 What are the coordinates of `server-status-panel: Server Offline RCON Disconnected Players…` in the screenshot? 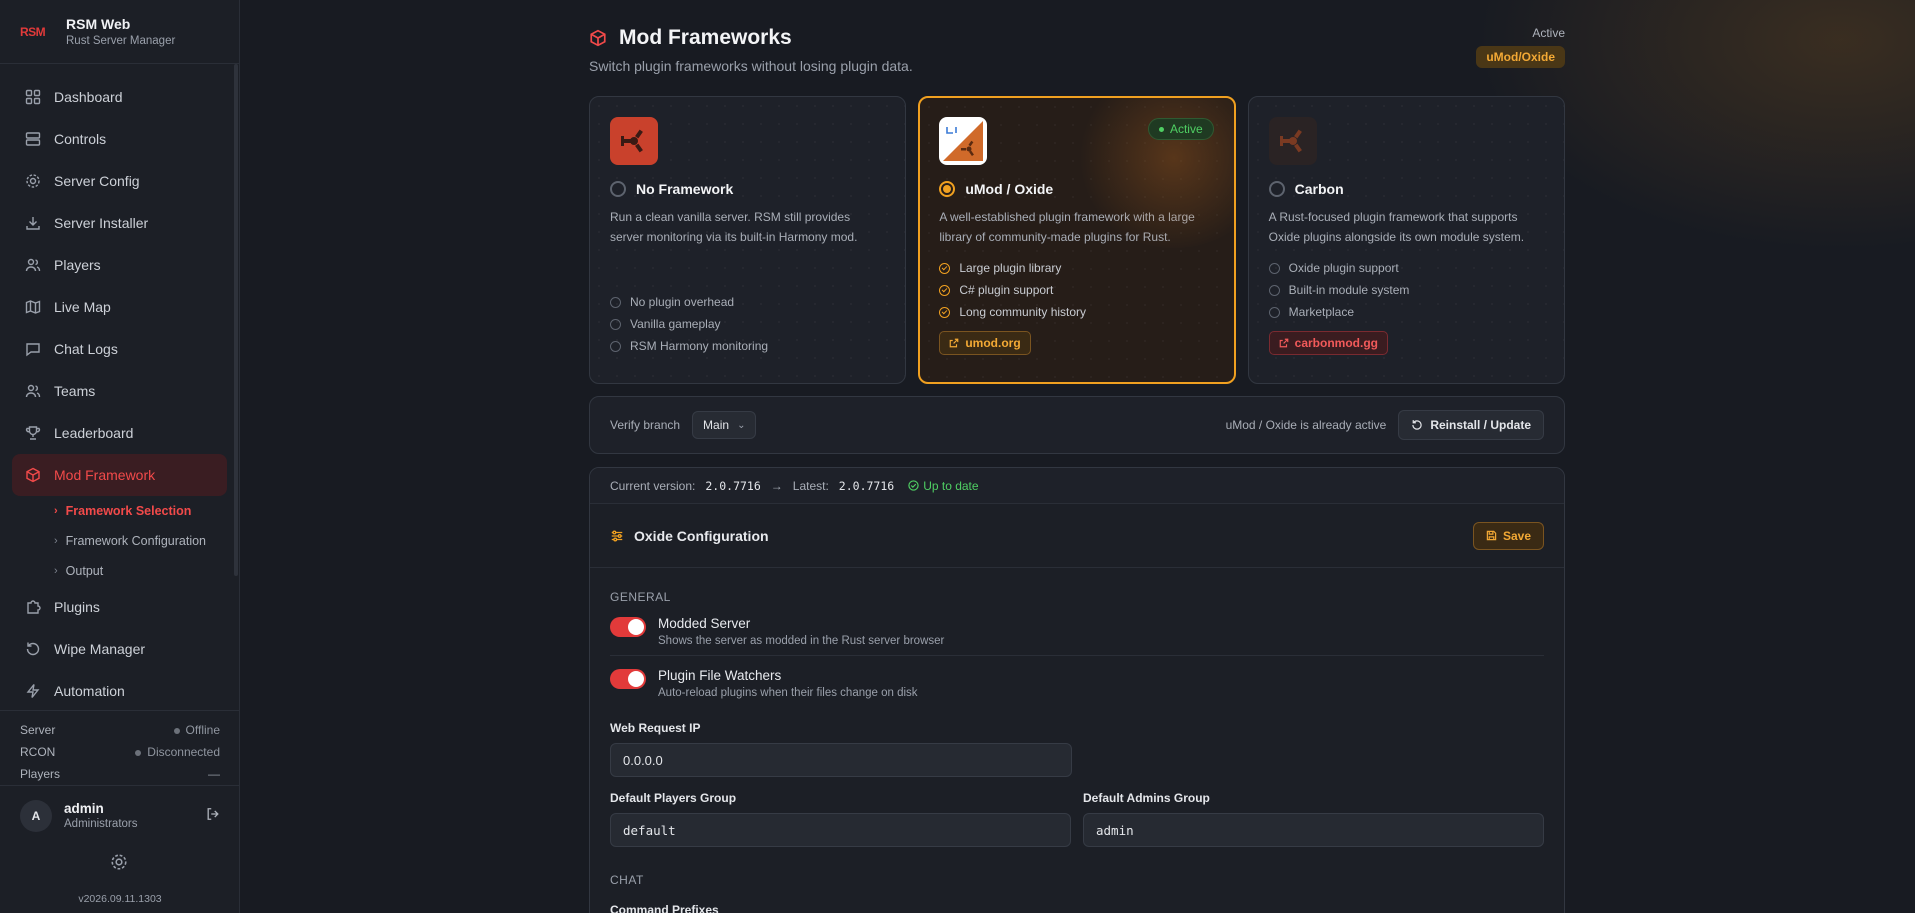 It's located at (120, 747).